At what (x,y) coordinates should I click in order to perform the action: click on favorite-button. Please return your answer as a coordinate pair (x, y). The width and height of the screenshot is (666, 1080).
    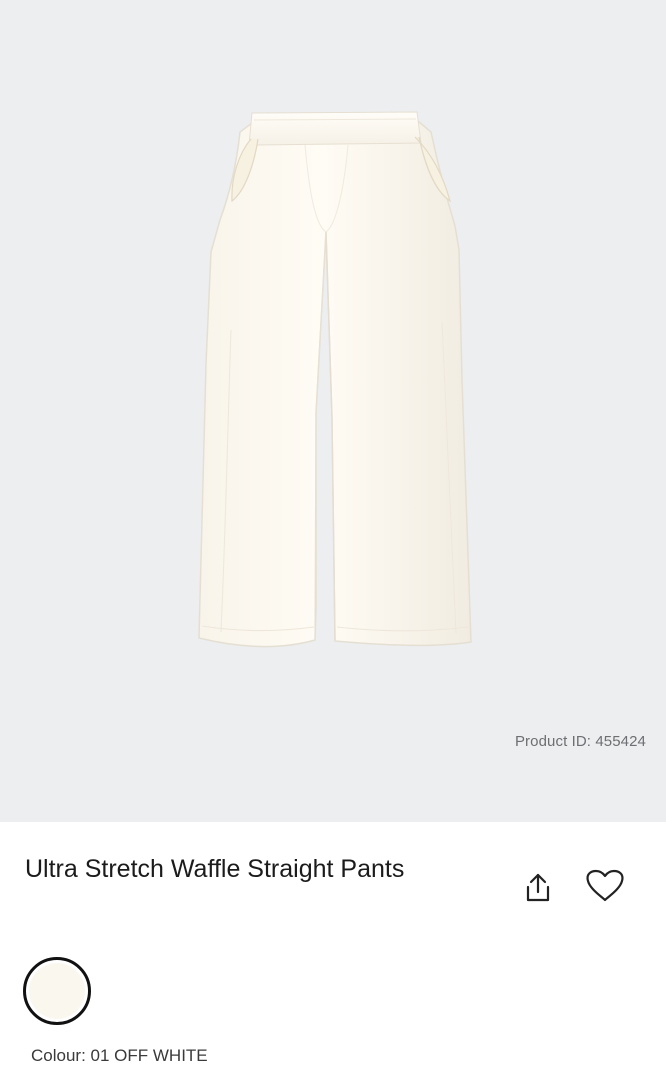
    Looking at the image, I should click on (605, 886).